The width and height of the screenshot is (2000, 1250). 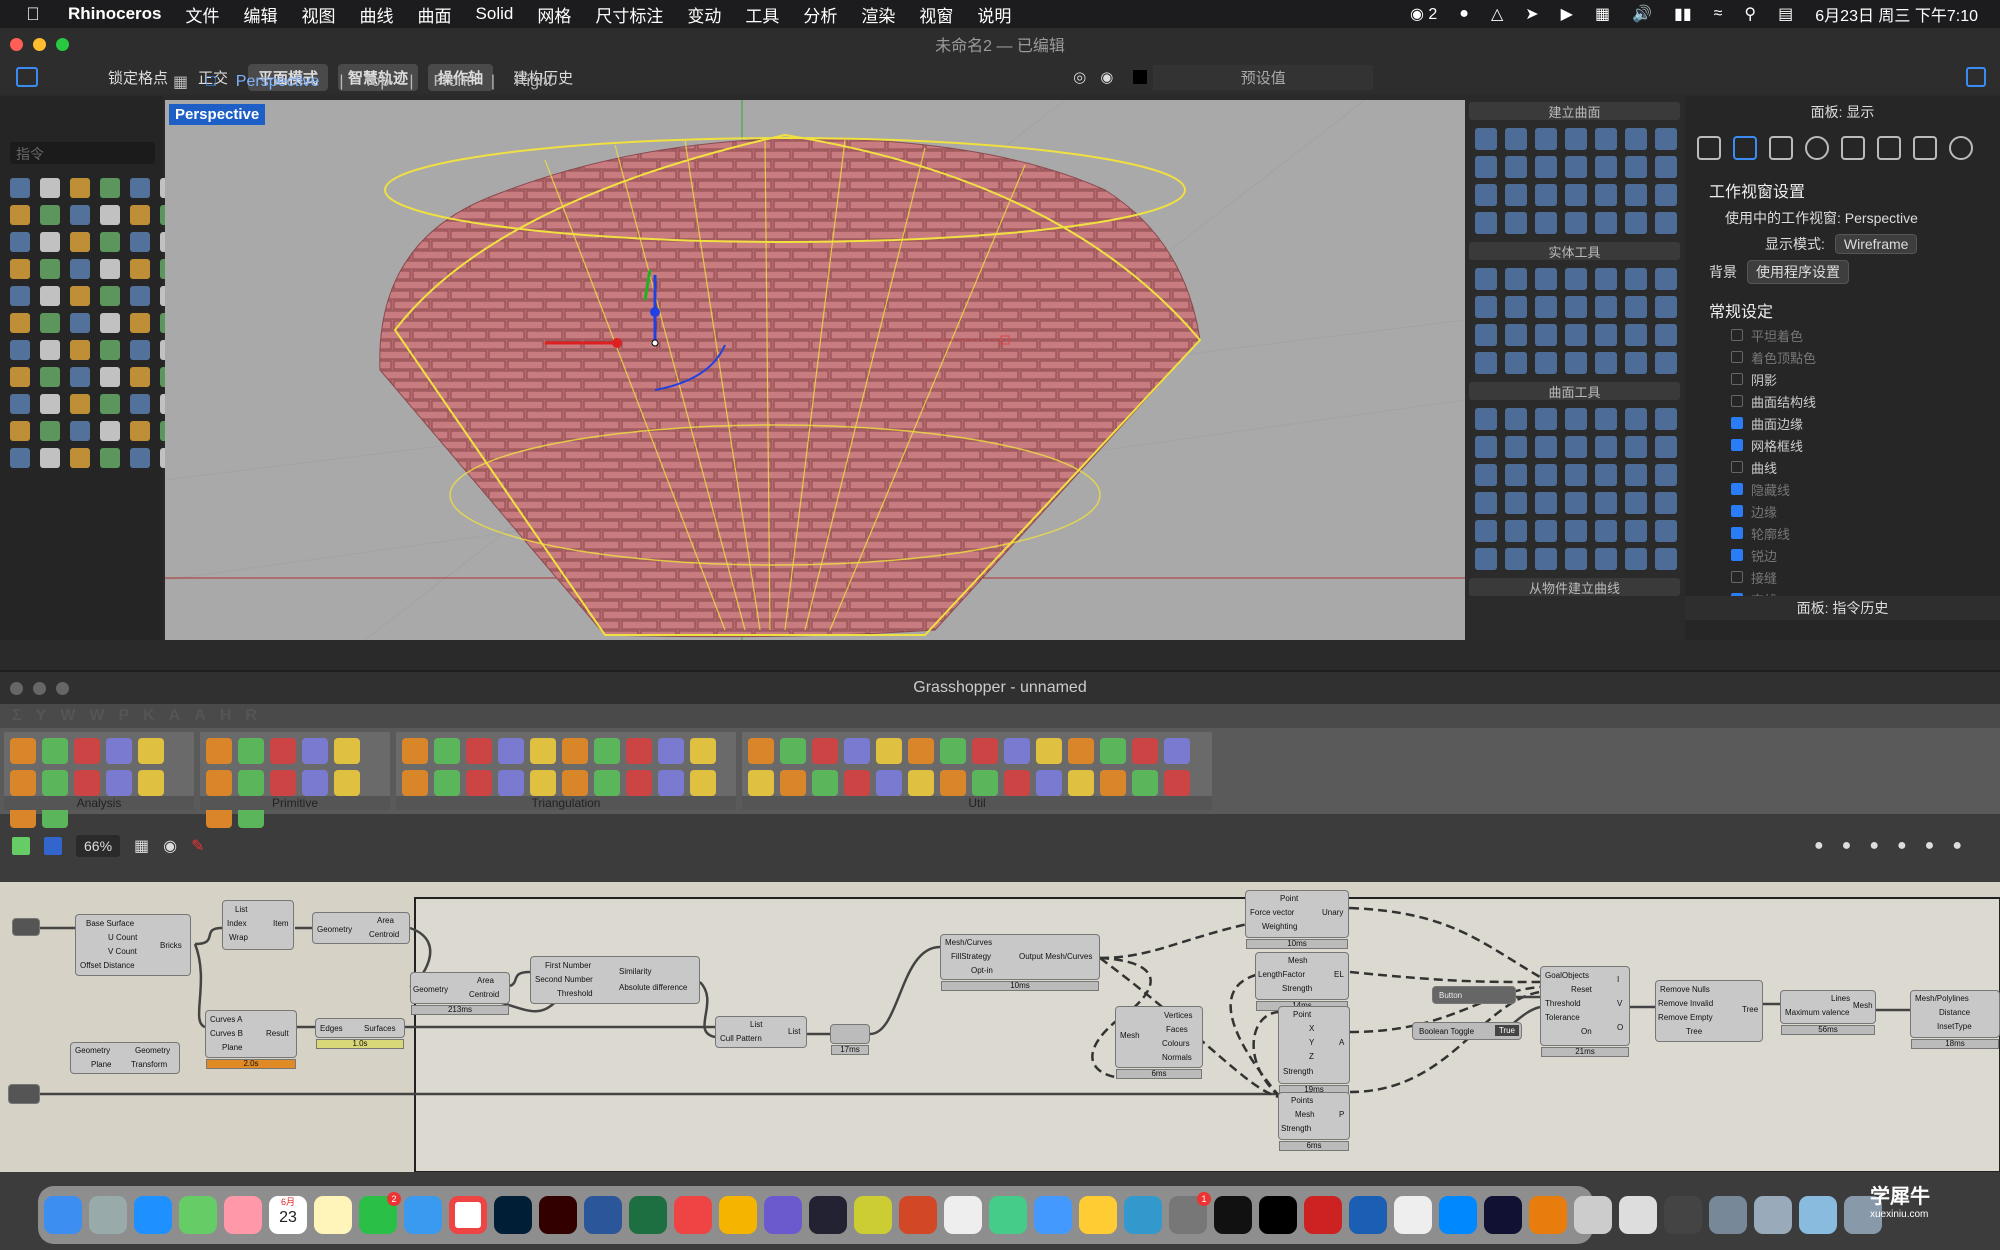 What do you see at coordinates (67, 716) in the screenshot?
I see `gh-tab: W` at bounding box center [67, 716].